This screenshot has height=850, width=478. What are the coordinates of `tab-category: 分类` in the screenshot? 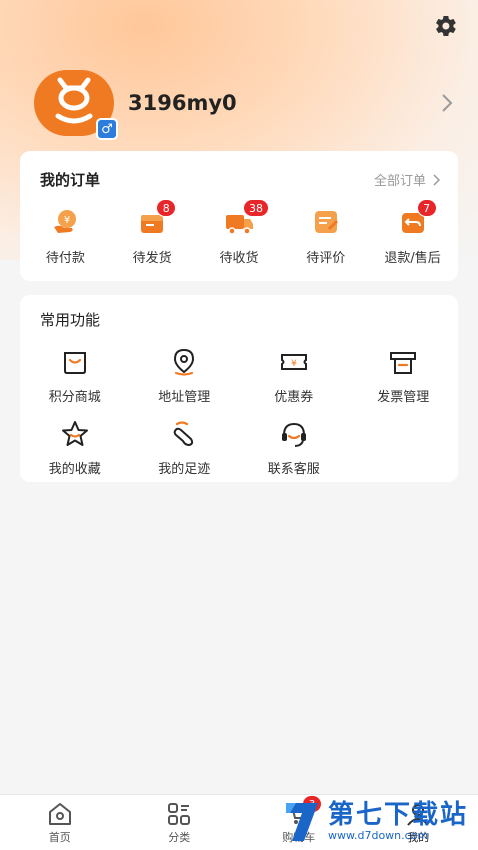 It's located at (180, 822).